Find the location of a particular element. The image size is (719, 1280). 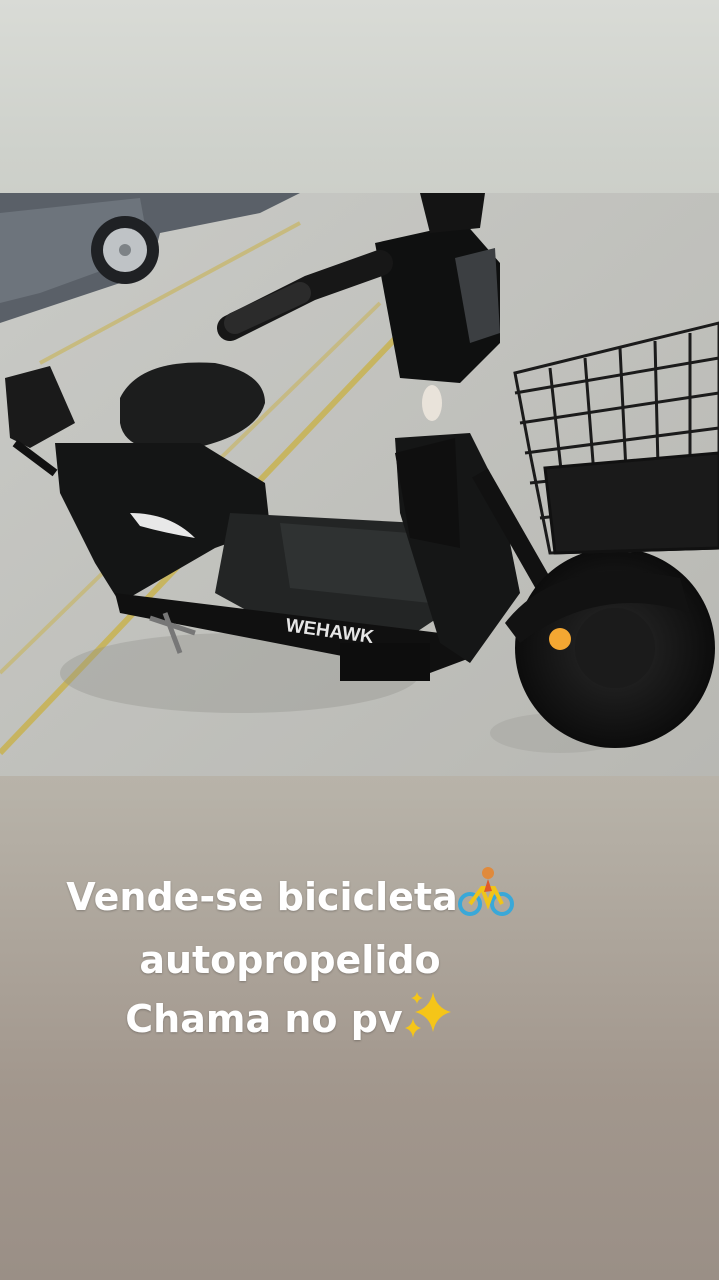

caption-line-3-text: Chama no pv is located at coordinates (264, 1019).